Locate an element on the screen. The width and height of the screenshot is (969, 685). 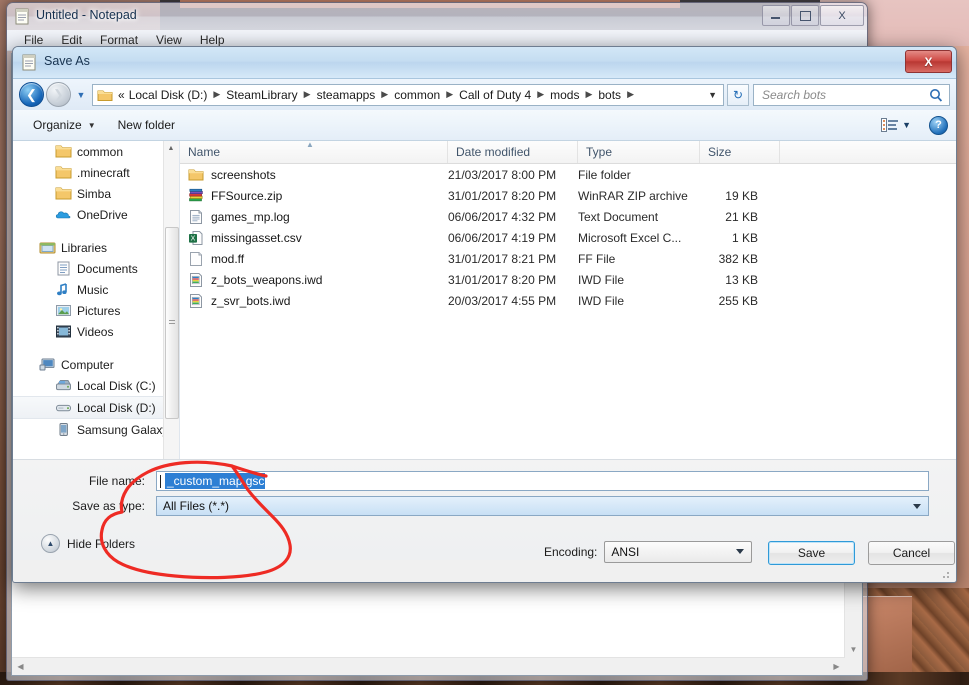
chevron-down-icon: ▼ is located at coordinates (81, 94).